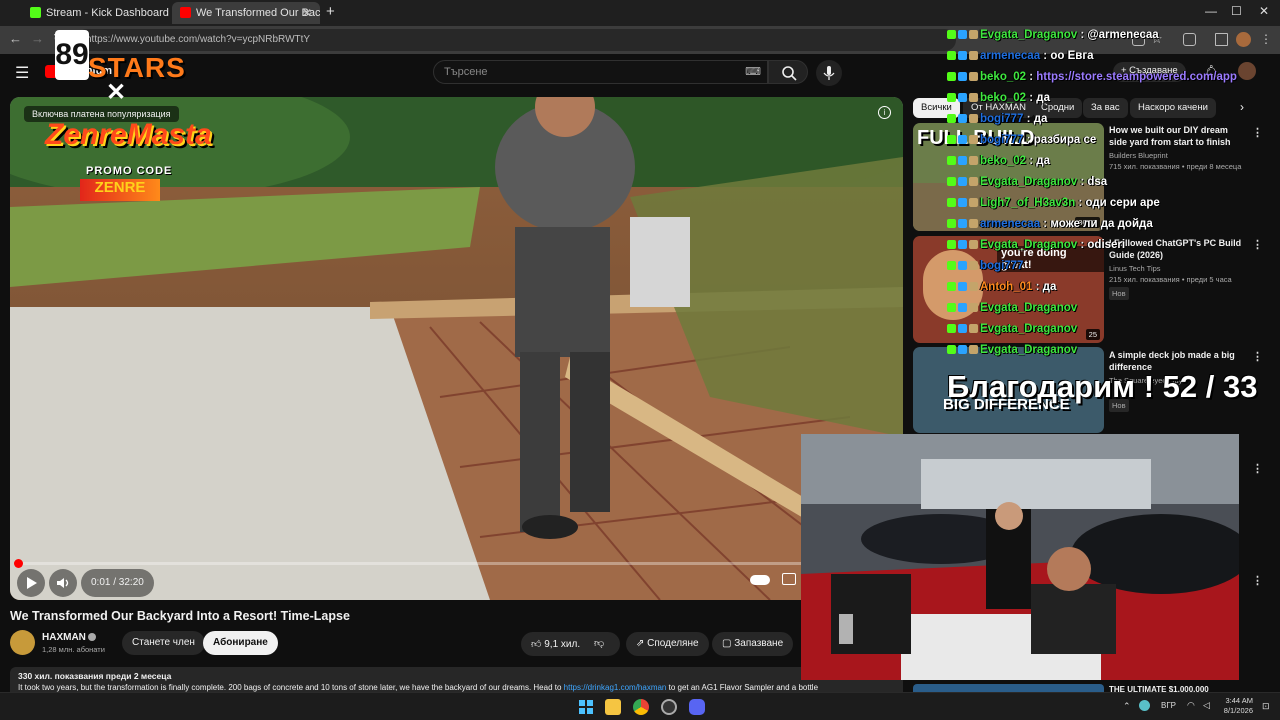 The width and height of the screenshot is (1280, 720). I want to click on forward-arrow-icon: →, so click(37, 38).